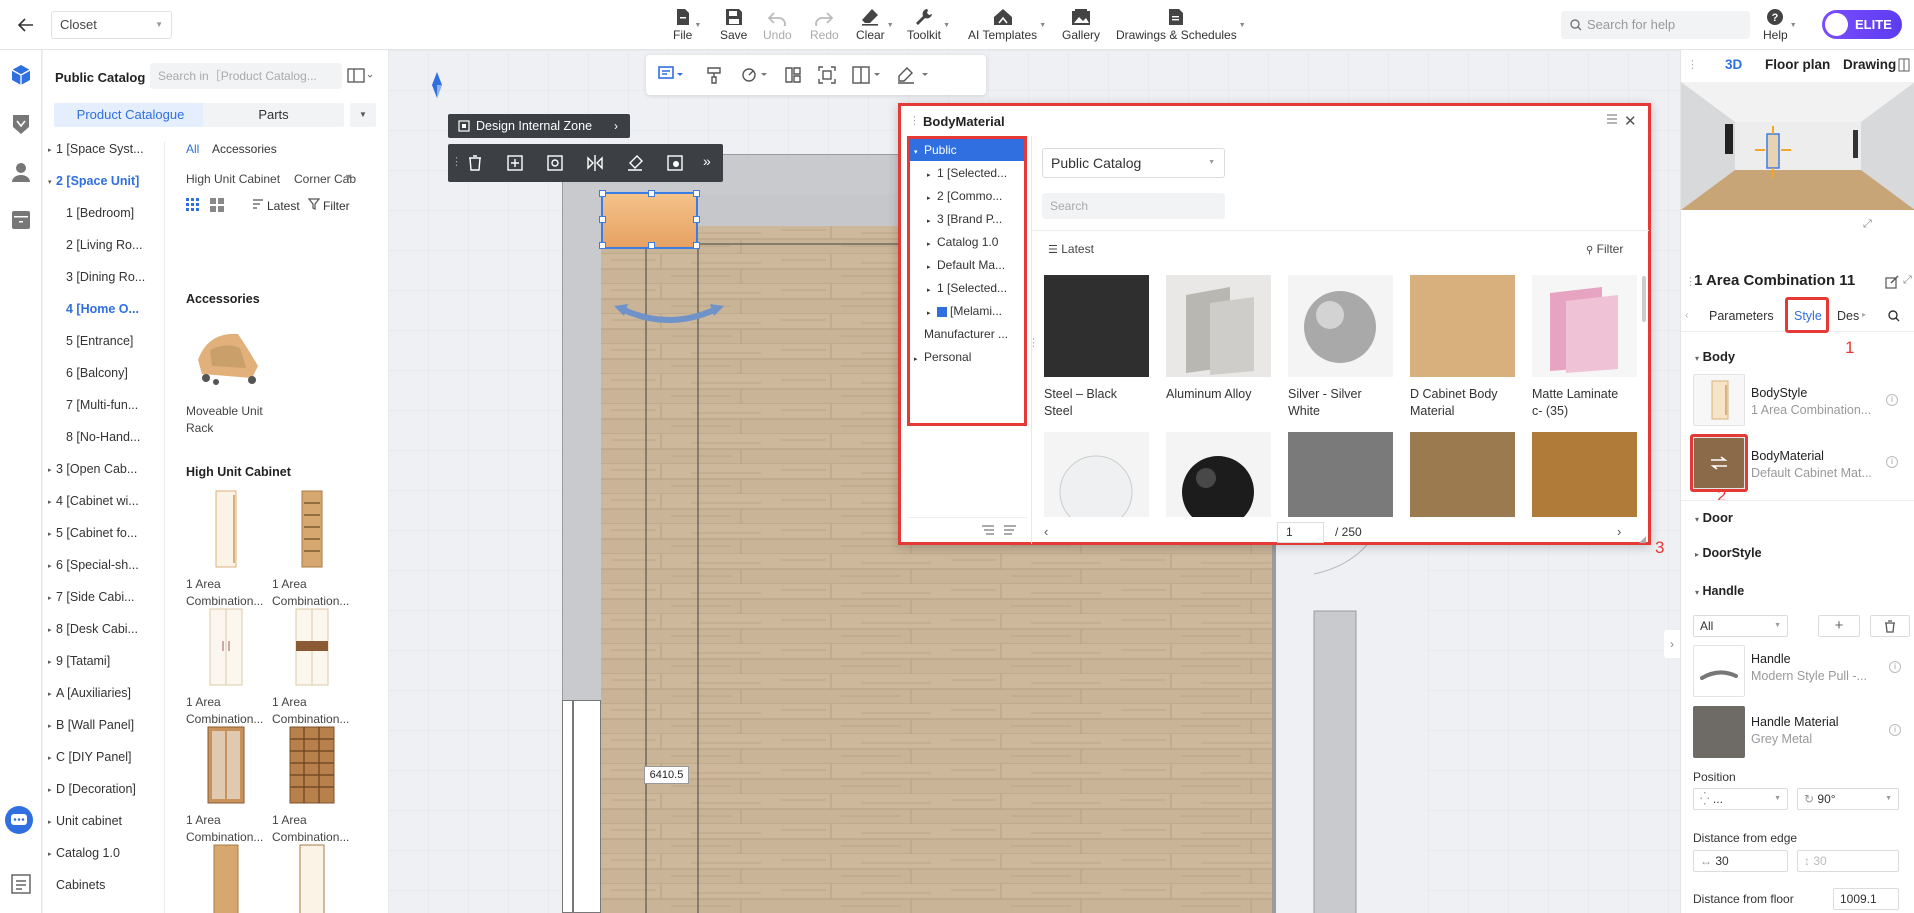 The image size is (1914, 913). I want to click on handle-filter-dropdown: All ▼, so click(1740, 626).